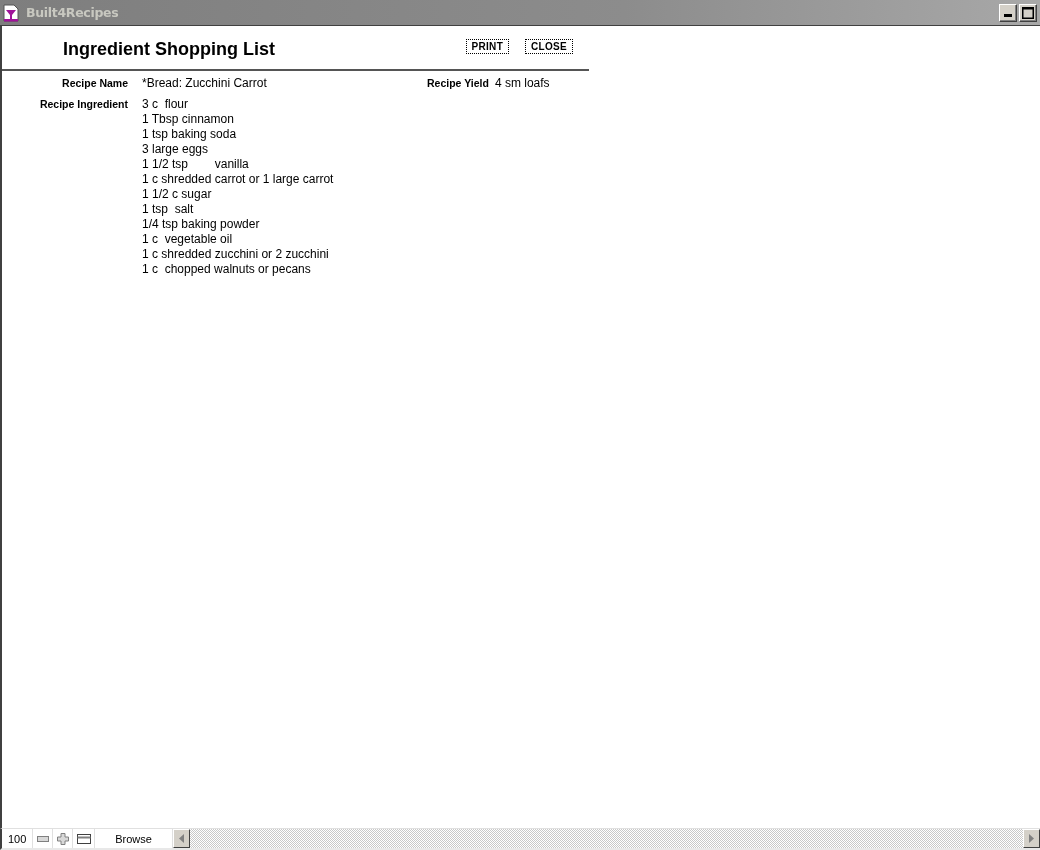  Describe the element at coordinates (42, 838) in the screenshot. I see `minus-icon` at that location.